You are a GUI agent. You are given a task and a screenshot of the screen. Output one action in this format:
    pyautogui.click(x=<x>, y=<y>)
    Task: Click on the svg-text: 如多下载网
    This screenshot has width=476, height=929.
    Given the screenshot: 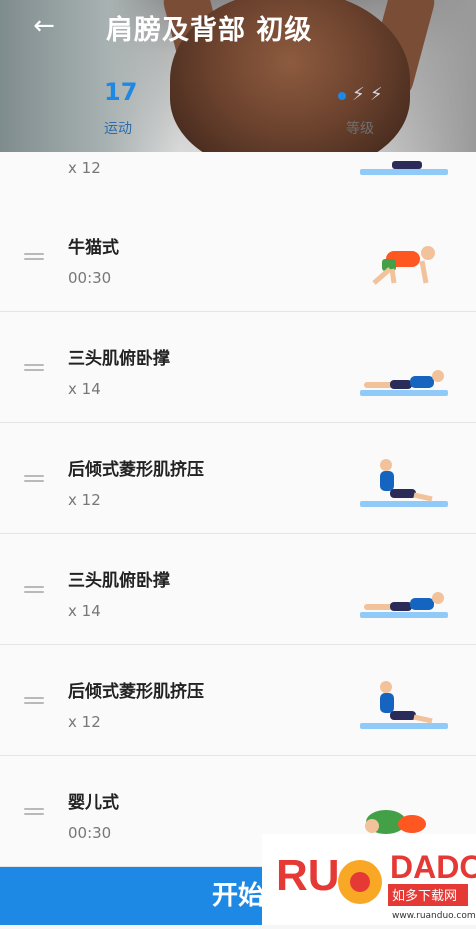 What is the action you would take?
    pyautogui.click(x=424, y=896)
    